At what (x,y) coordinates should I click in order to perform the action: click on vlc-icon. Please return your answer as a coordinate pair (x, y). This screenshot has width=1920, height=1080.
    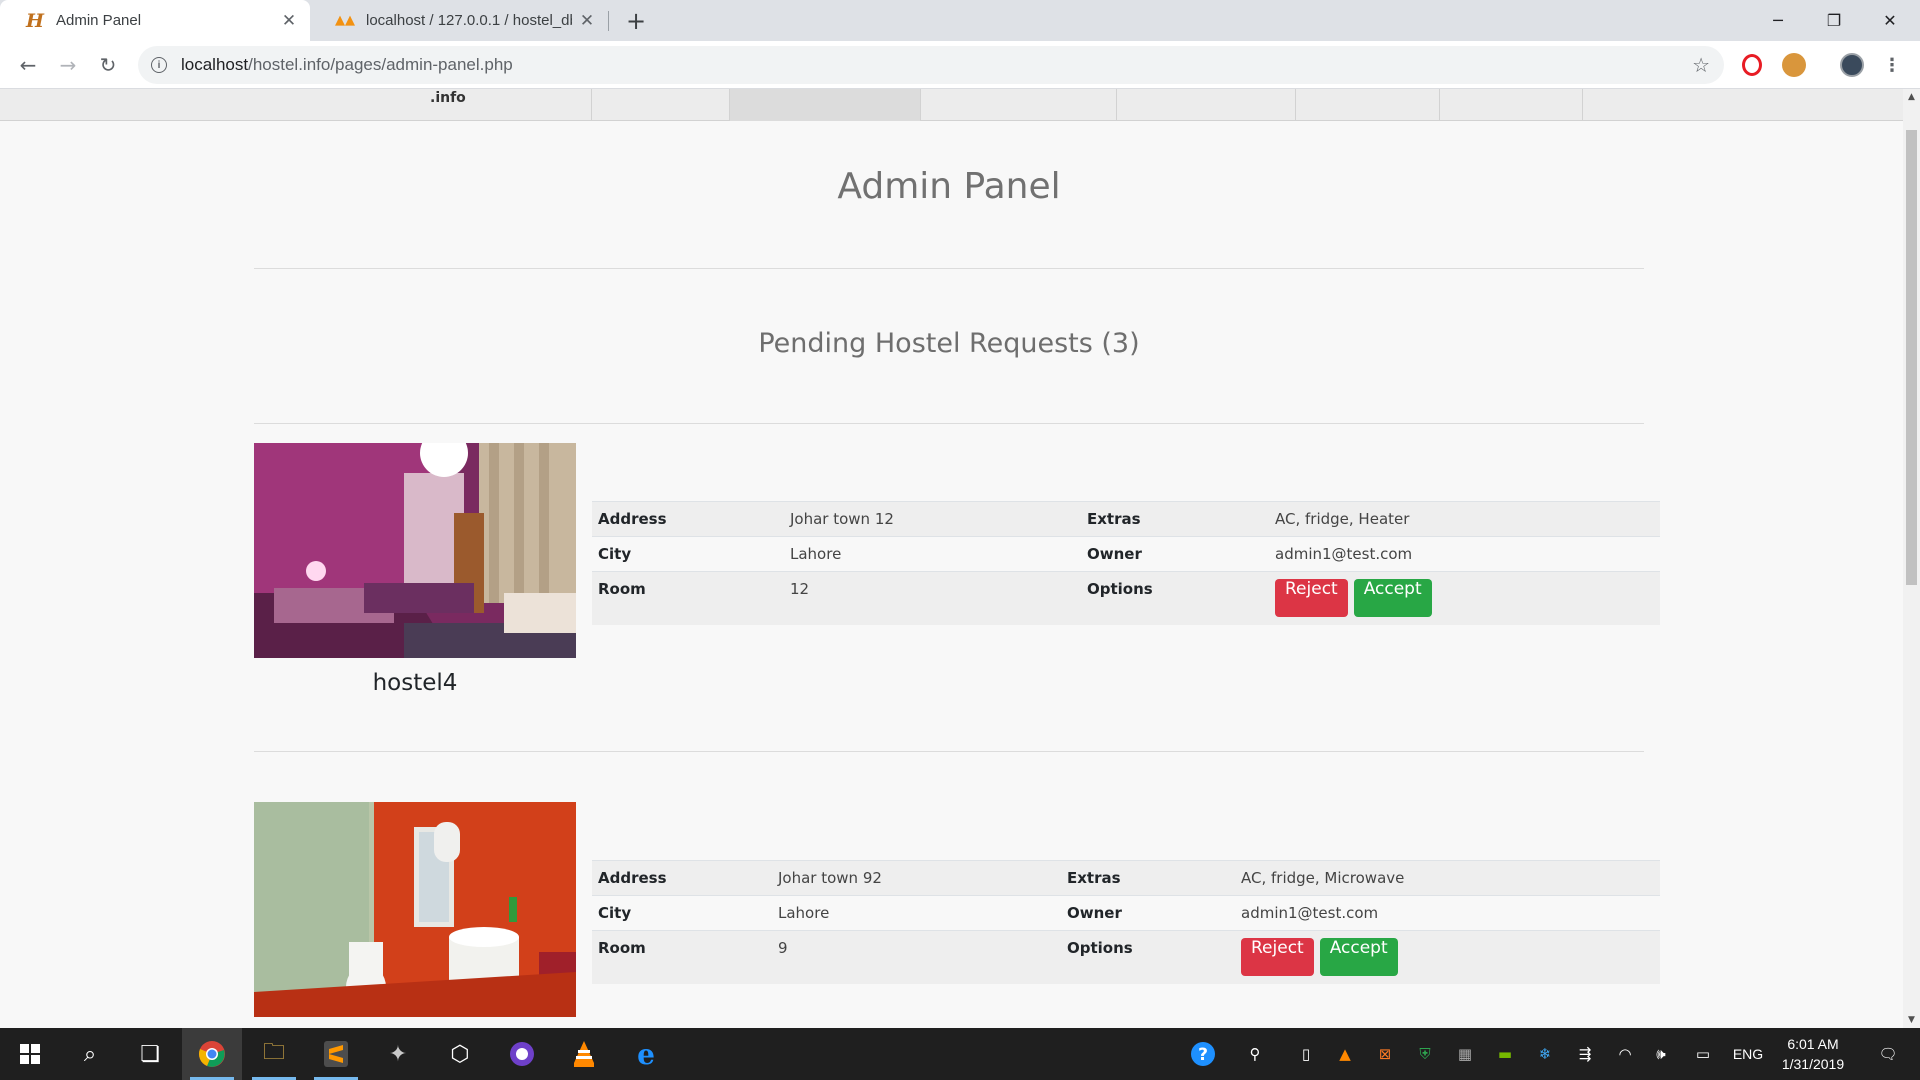
    Looking at the image, I should click on (584, 1054).